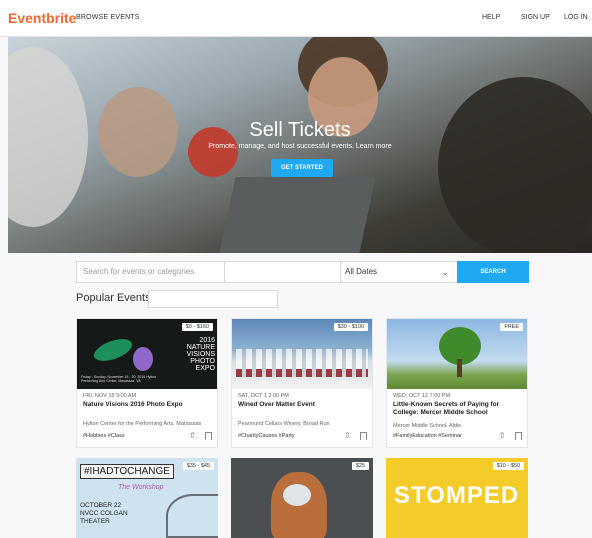 The image size is (592, 538). What do you see at coordinates (535, 17) in the screenshot?
I see `sign-up-link: SIGN UP` at bounding box center [535, 17].